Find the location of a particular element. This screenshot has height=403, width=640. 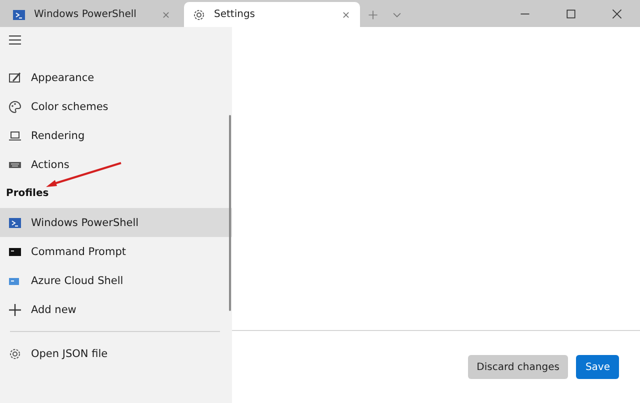

sidebar-item: Open JSON file is located at coordinates (116, 353).